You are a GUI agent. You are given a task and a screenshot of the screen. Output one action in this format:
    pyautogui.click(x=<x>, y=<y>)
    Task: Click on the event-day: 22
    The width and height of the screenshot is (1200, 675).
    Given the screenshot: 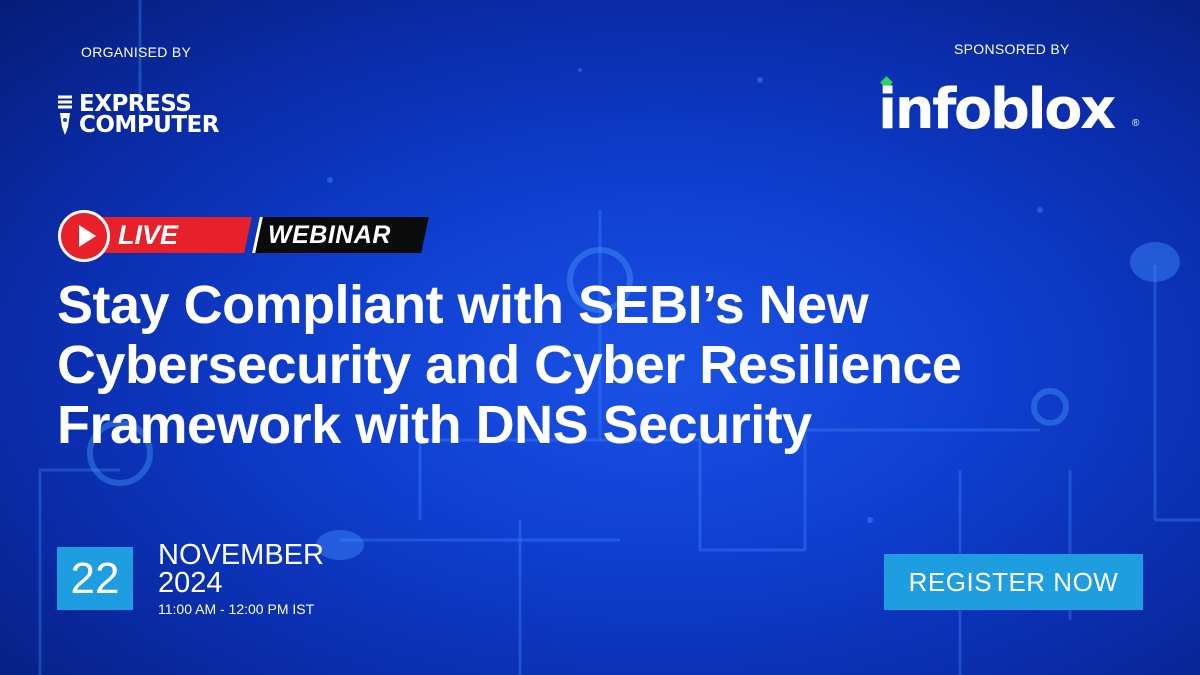 What is the action you would take?
    pyautogui.click(x=95, y=578)
    